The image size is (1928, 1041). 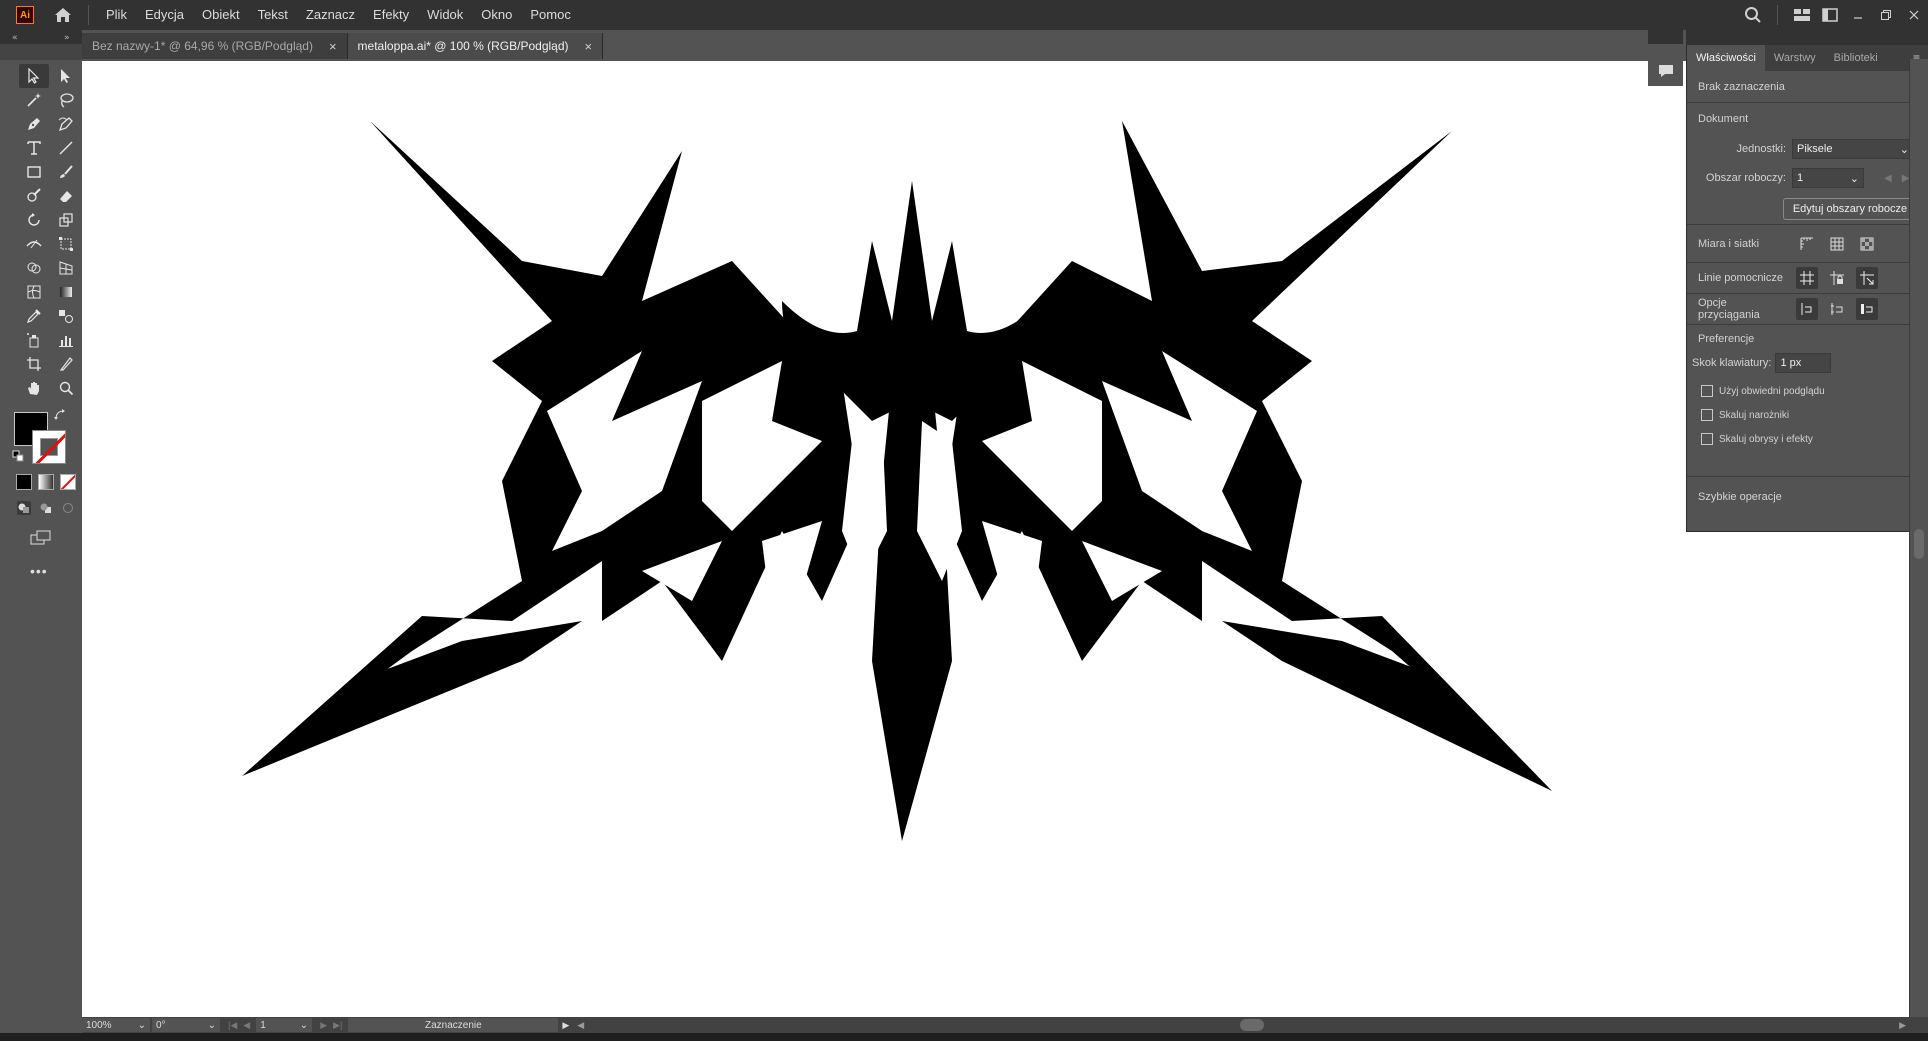 I want to click on menu-zaznacz: Zaznacz, so click(x=330, y=15).